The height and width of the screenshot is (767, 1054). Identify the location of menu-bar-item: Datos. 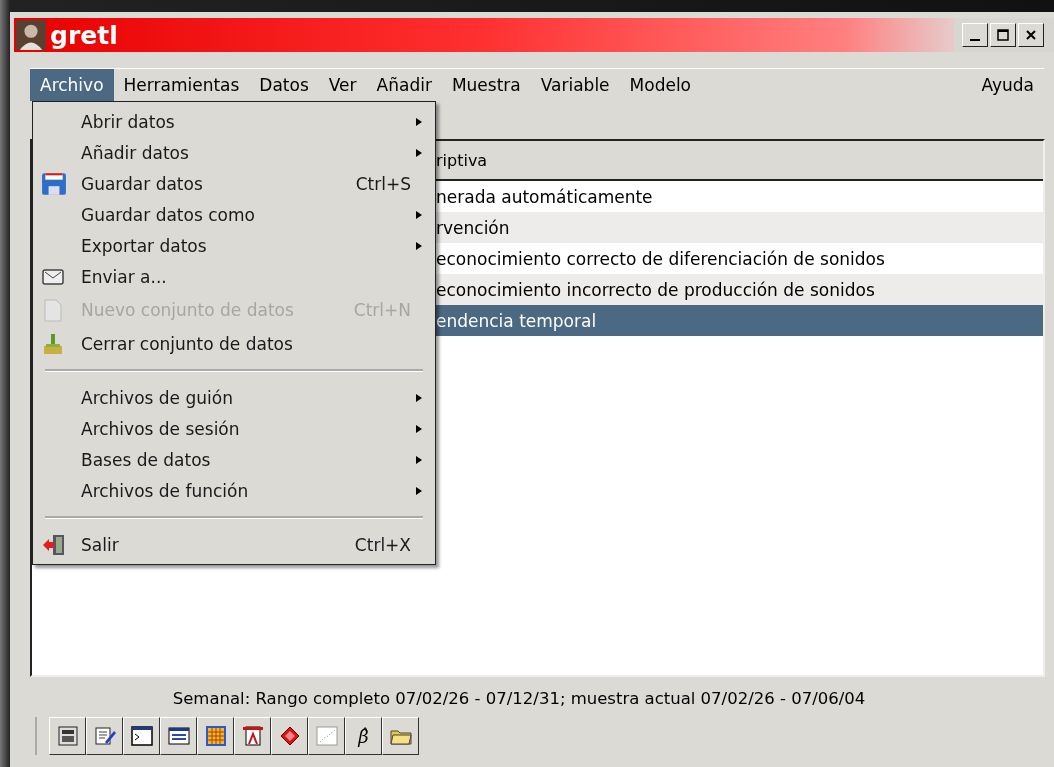
(284, 85).